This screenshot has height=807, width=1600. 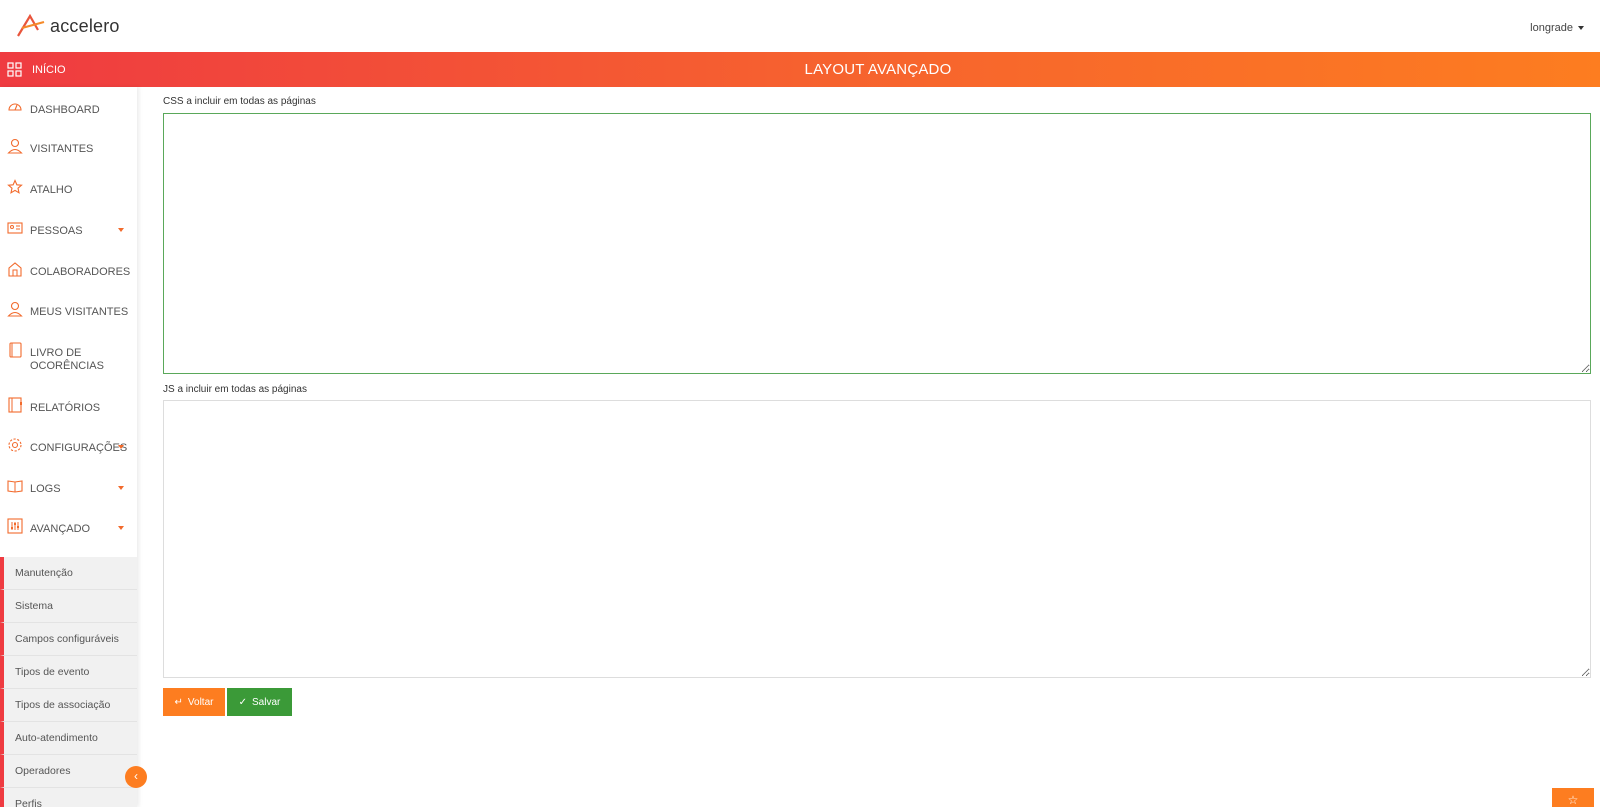 What do you see at coordinates (878, 69) in the screenshot?
I see `page-title: LAYOUT AVANÇADO` at bounding box center [878, 69].